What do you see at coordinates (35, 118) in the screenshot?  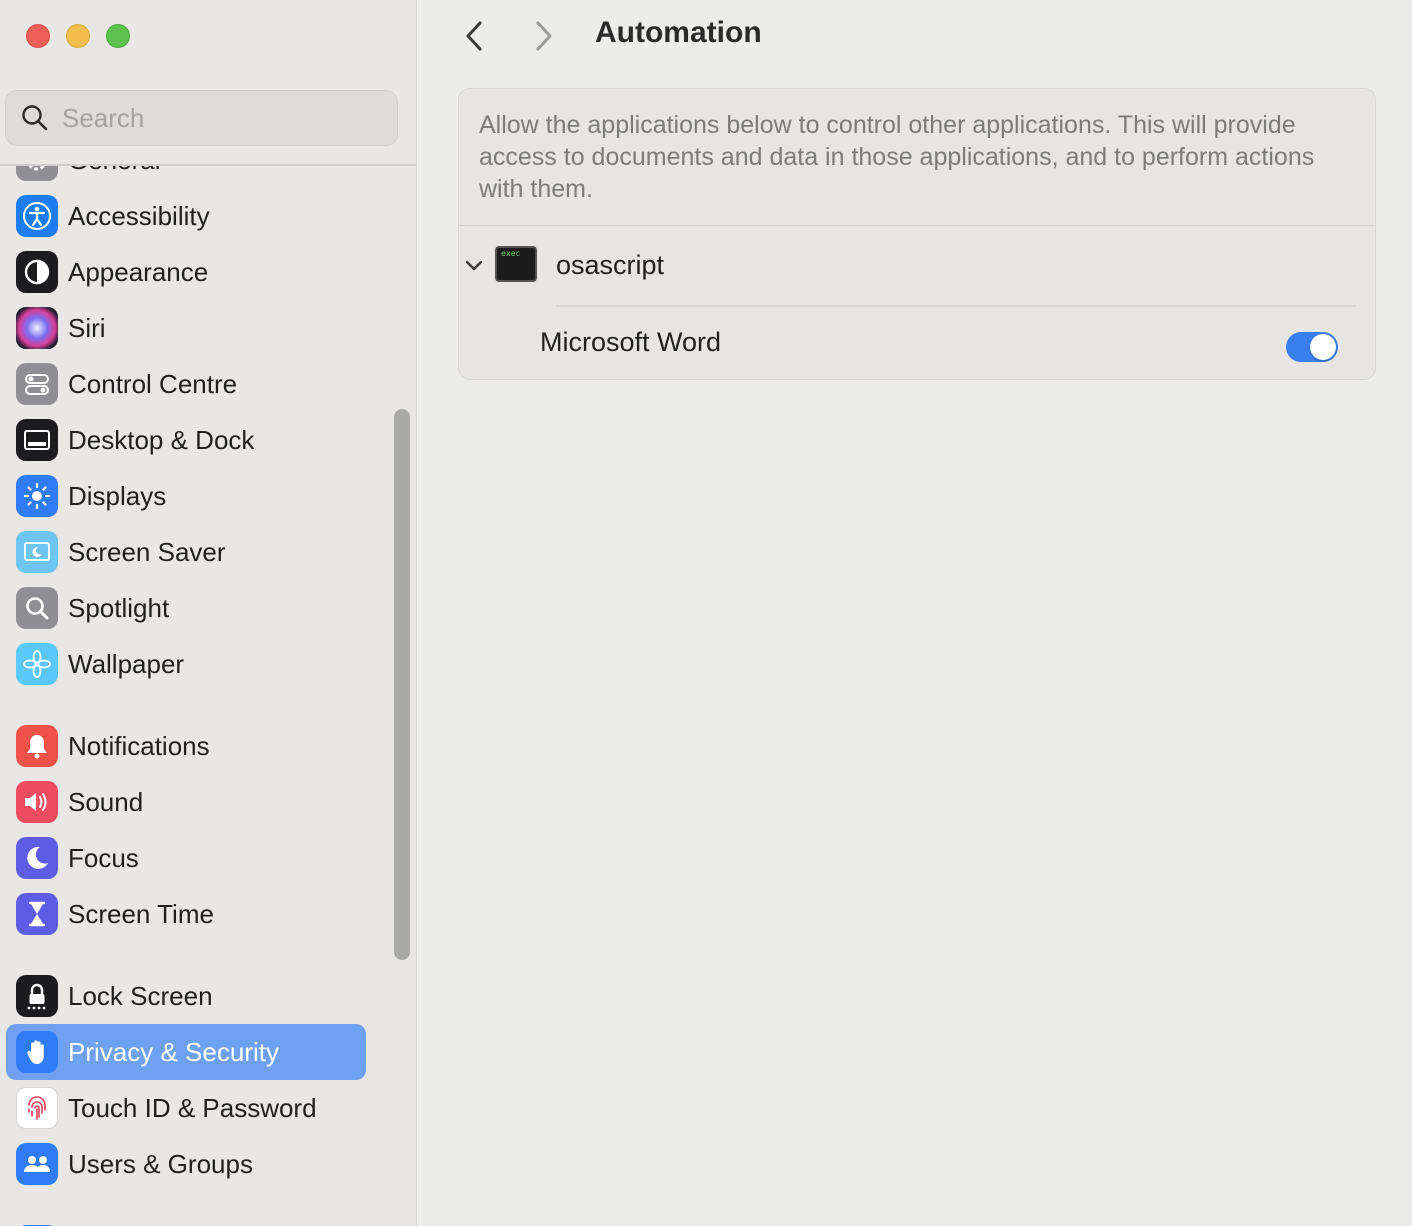 I see `search-icon` at bounding box center [35, 118].